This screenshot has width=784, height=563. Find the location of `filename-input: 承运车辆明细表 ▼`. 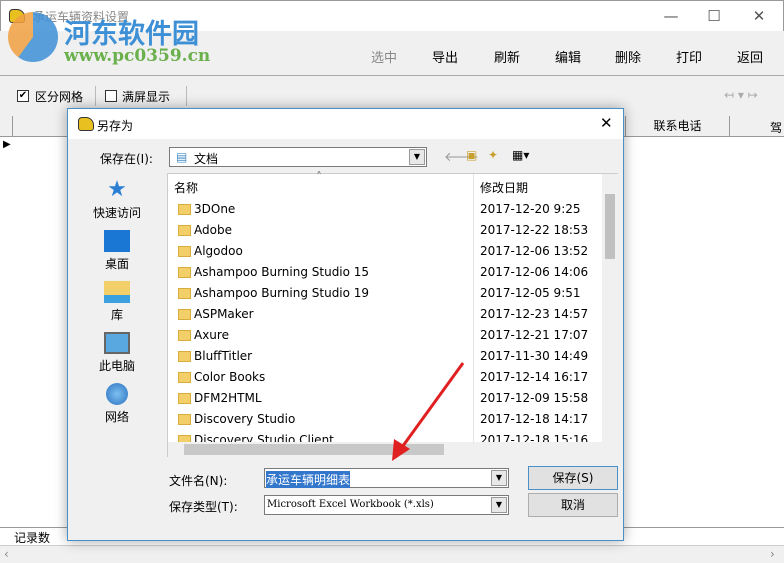

filename-input: 承运车辆明细表 ▼ is located at coordinates (386, 478).